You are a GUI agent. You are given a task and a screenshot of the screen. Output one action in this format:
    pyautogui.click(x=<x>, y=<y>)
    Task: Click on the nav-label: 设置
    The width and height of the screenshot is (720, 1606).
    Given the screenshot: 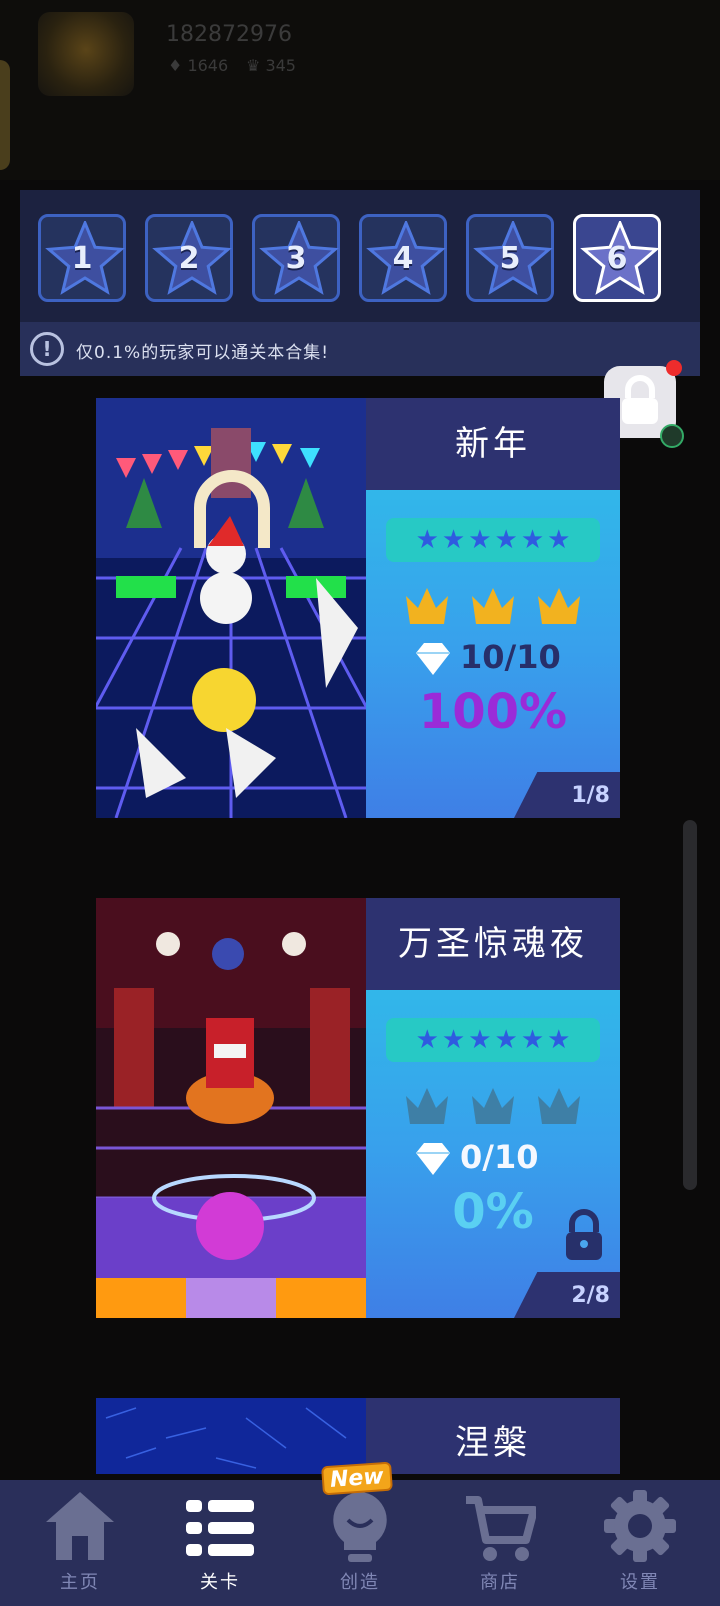 What is the action you would take?
    pyautogui.click(x=640, y=1582)
    